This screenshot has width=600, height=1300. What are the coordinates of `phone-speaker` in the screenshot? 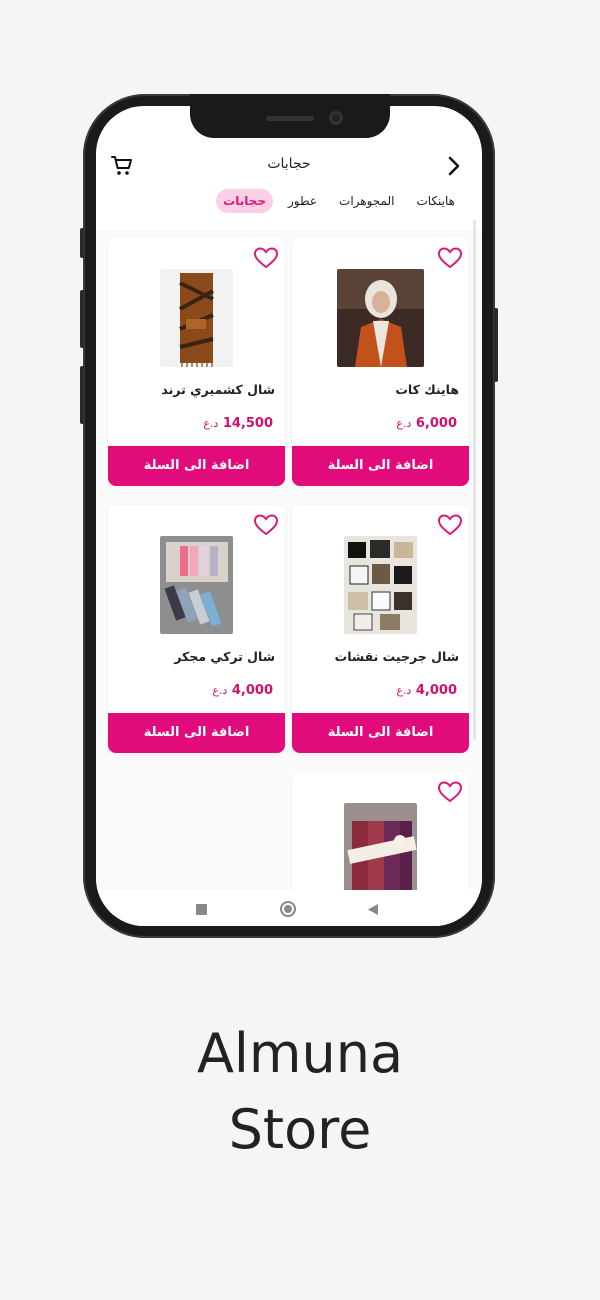 It's located at (290, 118).